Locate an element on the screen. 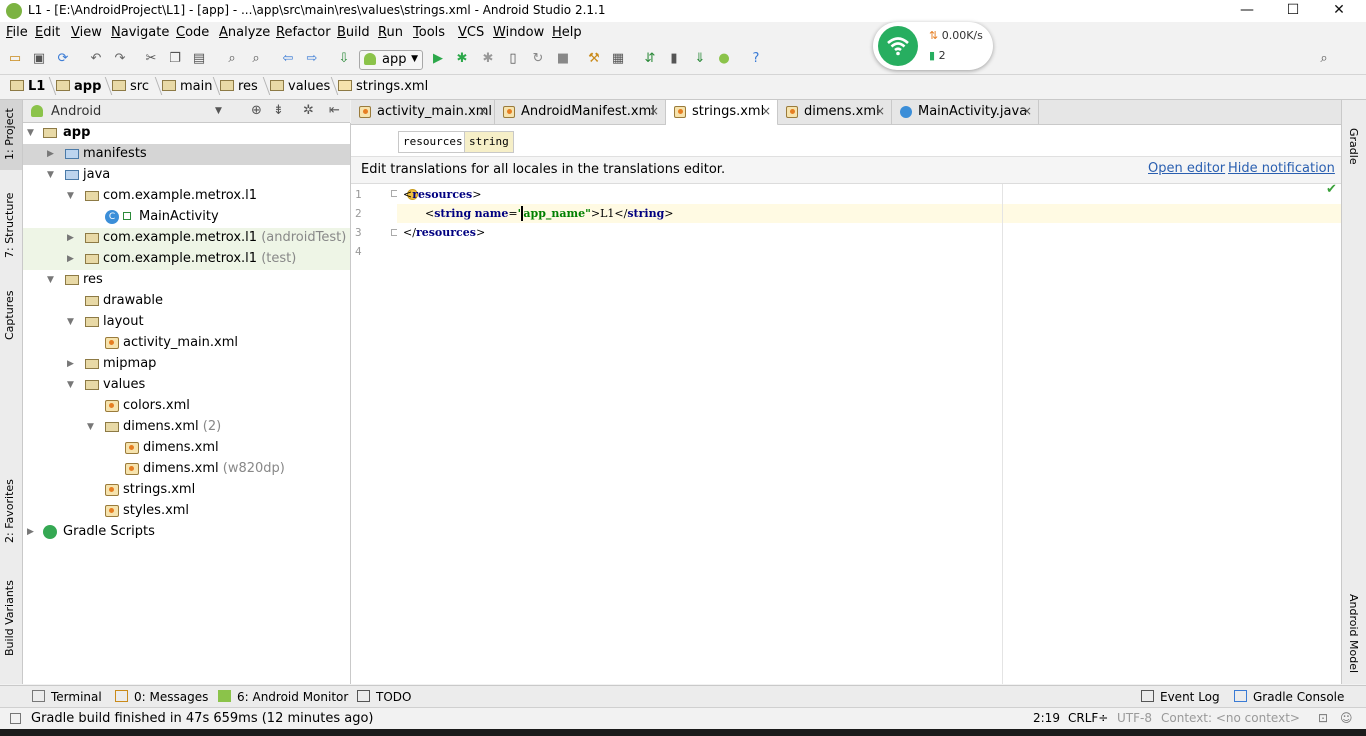 Image resolution: width=1366 pixels, height=736 pixels. project-view-select: Android is located at coordinates (76, 111).